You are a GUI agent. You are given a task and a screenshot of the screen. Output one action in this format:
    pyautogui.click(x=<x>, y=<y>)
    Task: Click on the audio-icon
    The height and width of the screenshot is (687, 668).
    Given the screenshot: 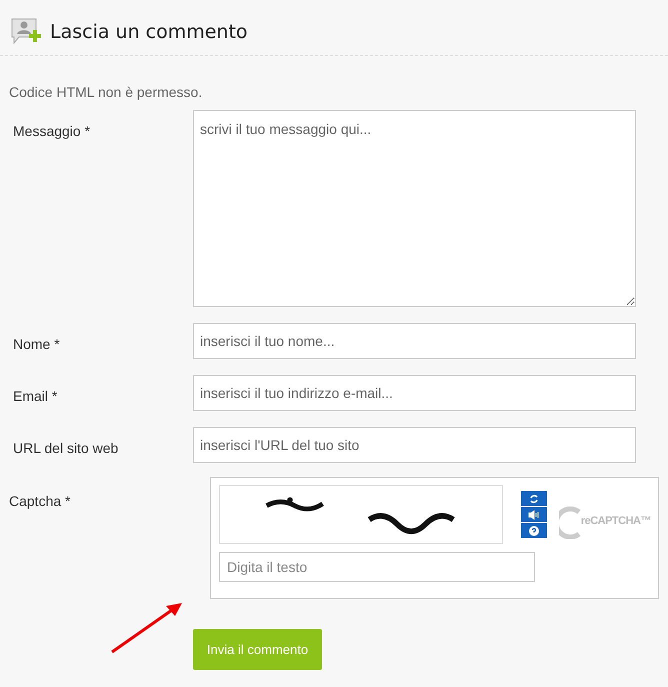 What is the action you would take?
    pyautogui.click(x=534, y=515)
    